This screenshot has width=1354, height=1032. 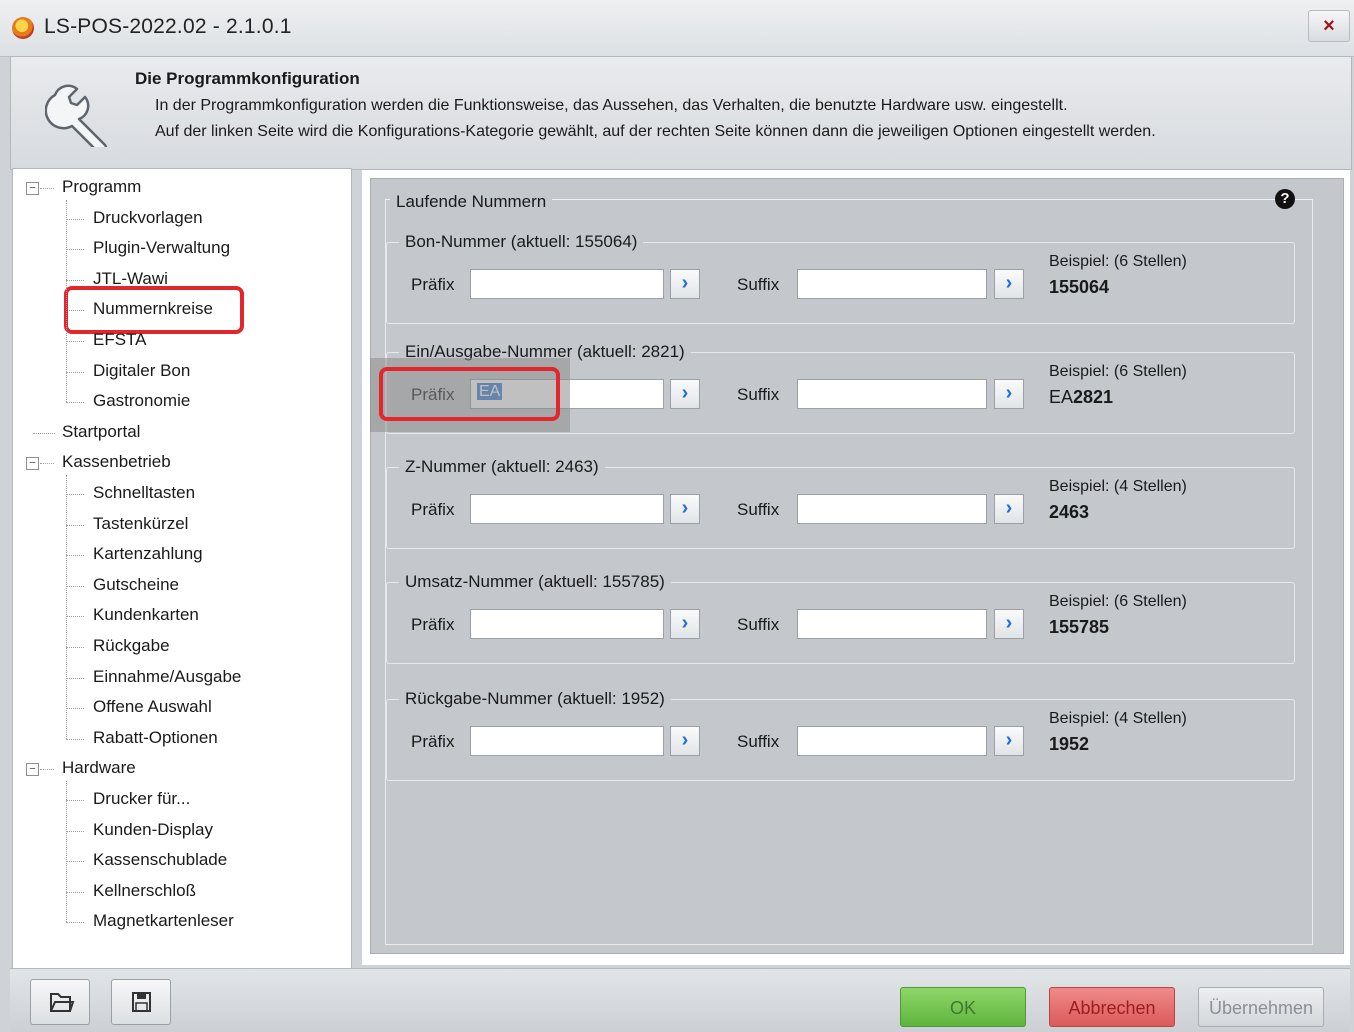 I want to click on tree-item-druckvorlagen: Druckvorlagen, so click(x=148, y=218).